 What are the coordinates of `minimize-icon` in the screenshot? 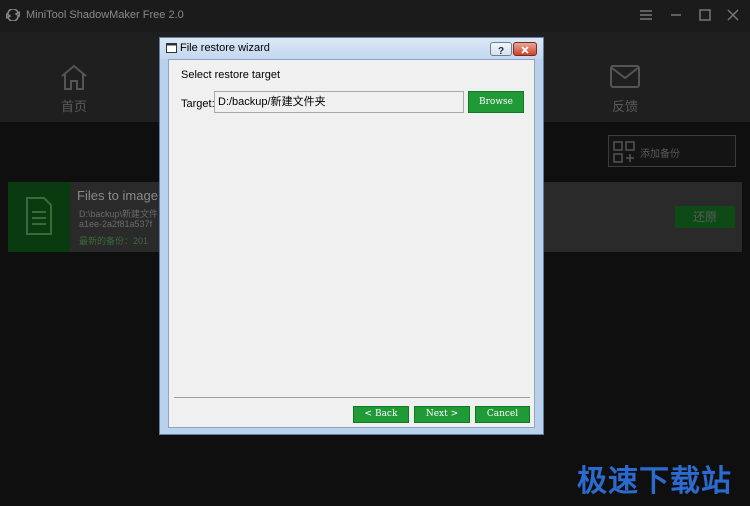 It's located at (676, 15).